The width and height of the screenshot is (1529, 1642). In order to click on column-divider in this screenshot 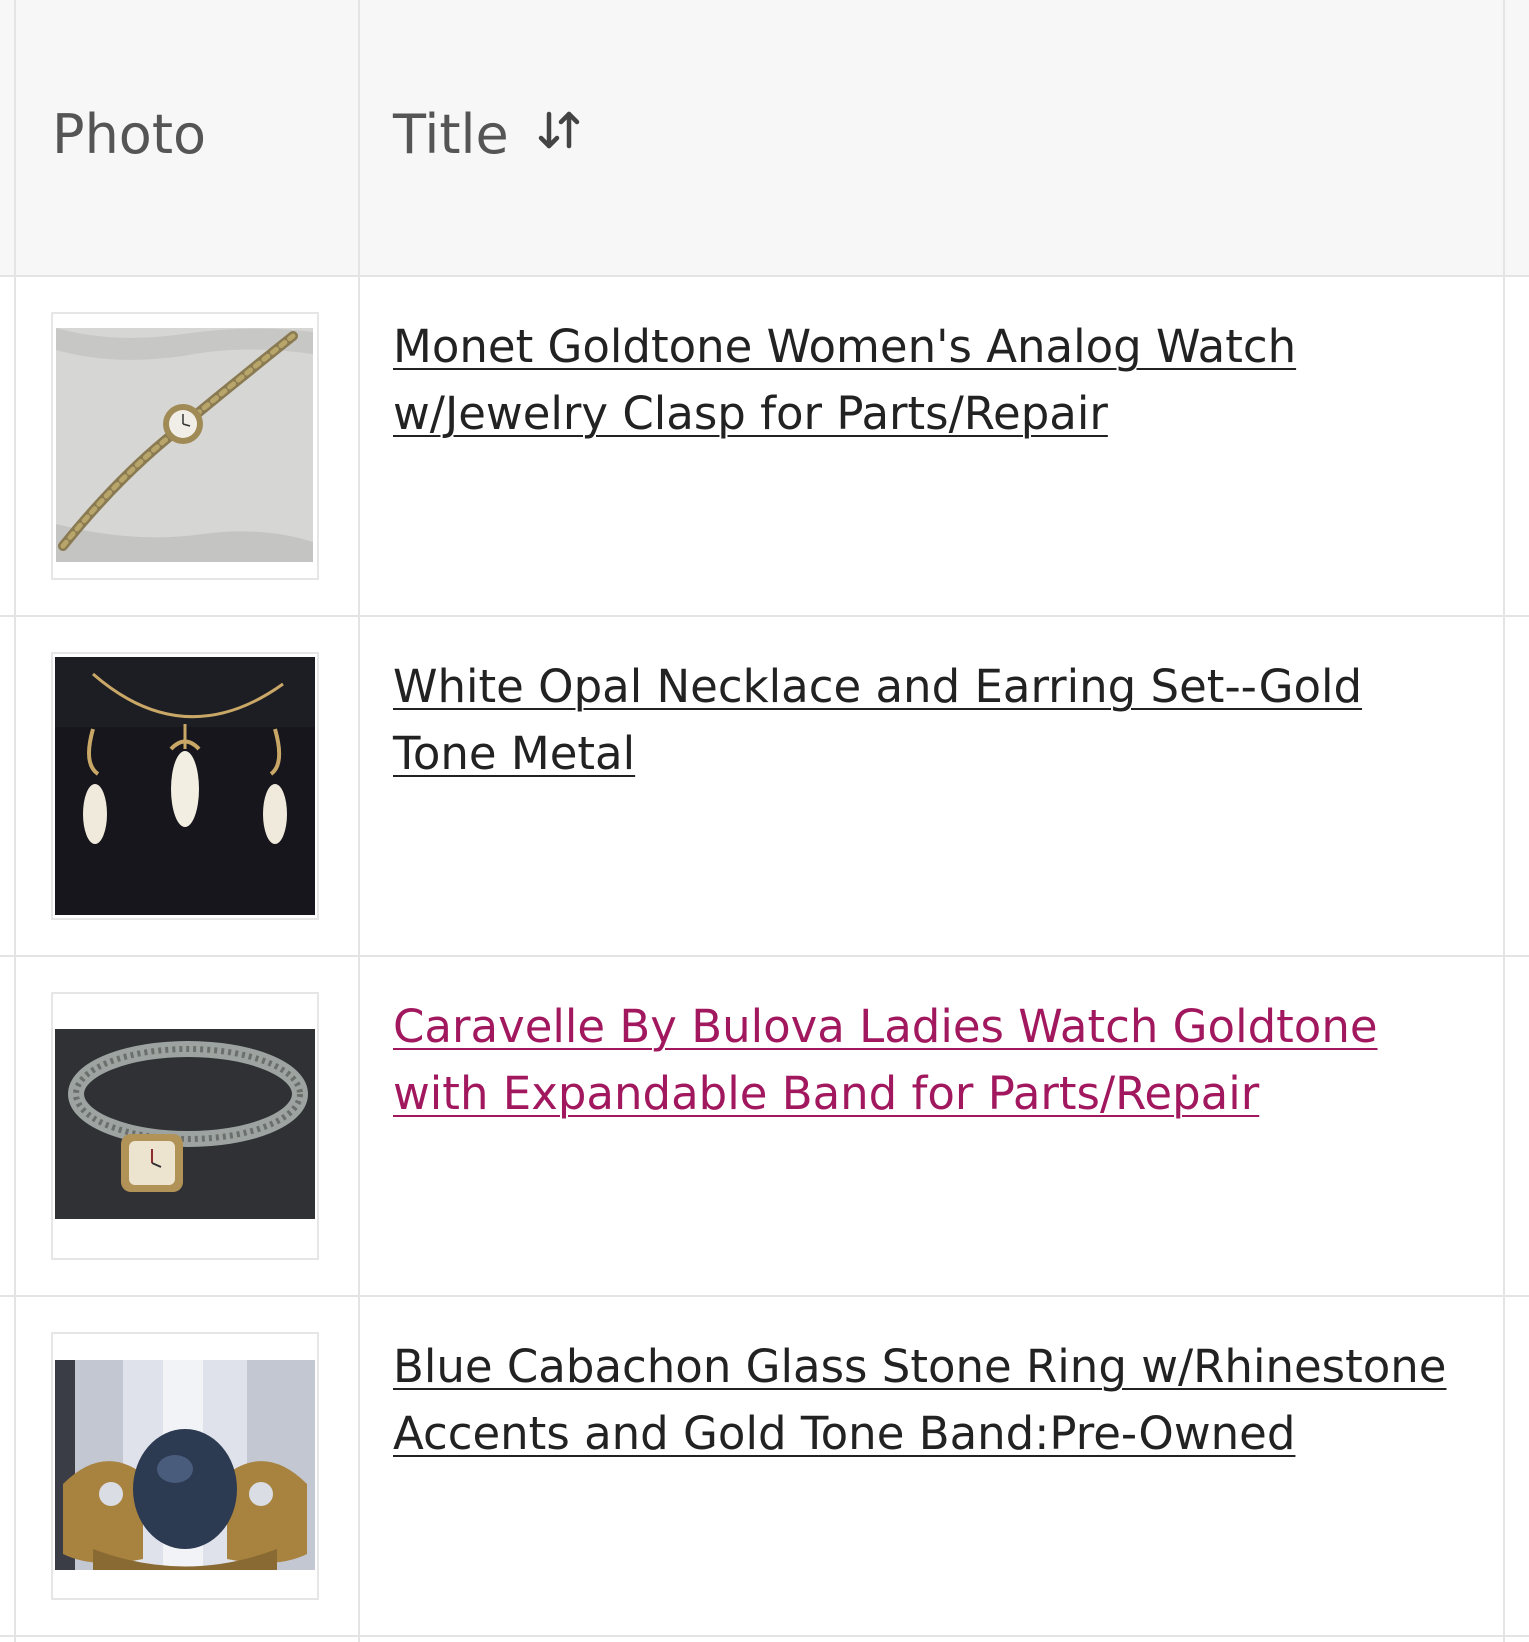, I will do `click(359, 821)`.